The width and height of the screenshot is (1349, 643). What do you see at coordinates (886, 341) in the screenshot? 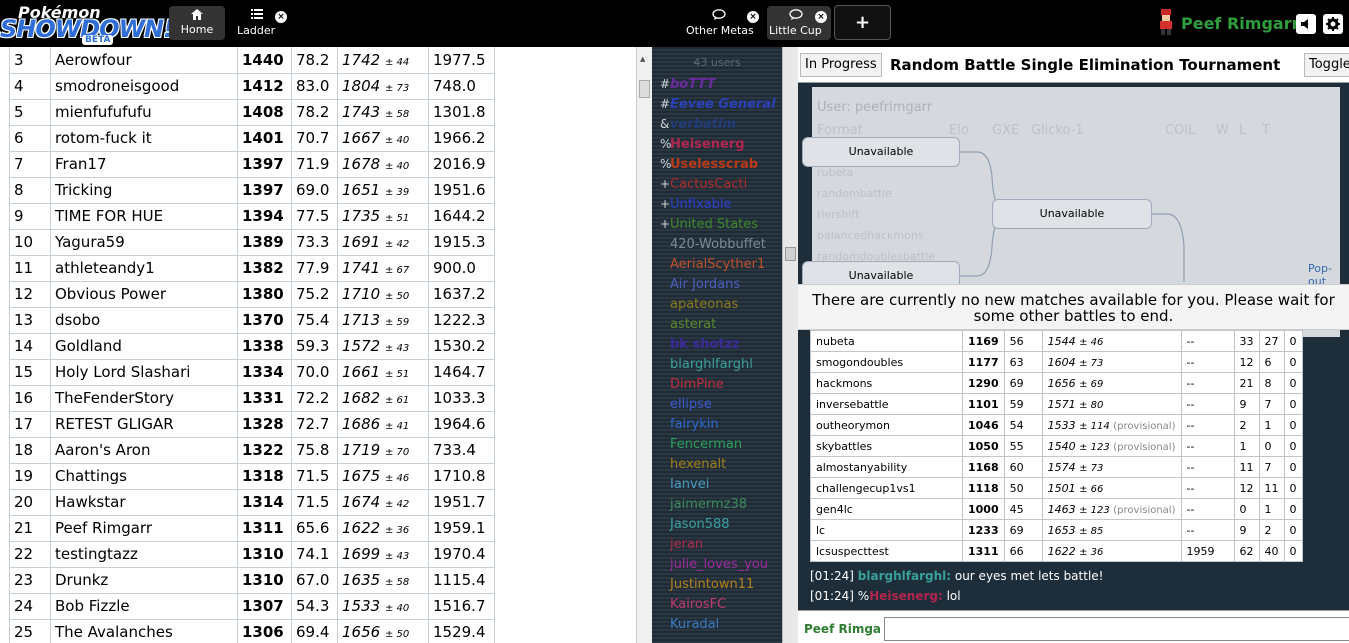
I see `format-name: nubeta` at bounding box center [886, 341].